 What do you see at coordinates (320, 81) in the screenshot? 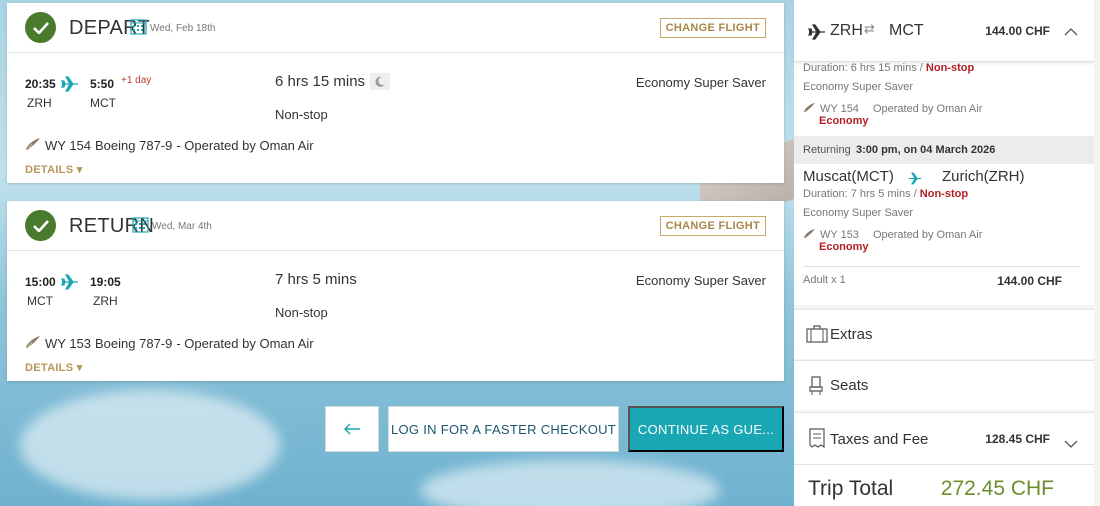
I see `depart-duration: 6 hrs 15 mins` at bounding box center [320, 81].